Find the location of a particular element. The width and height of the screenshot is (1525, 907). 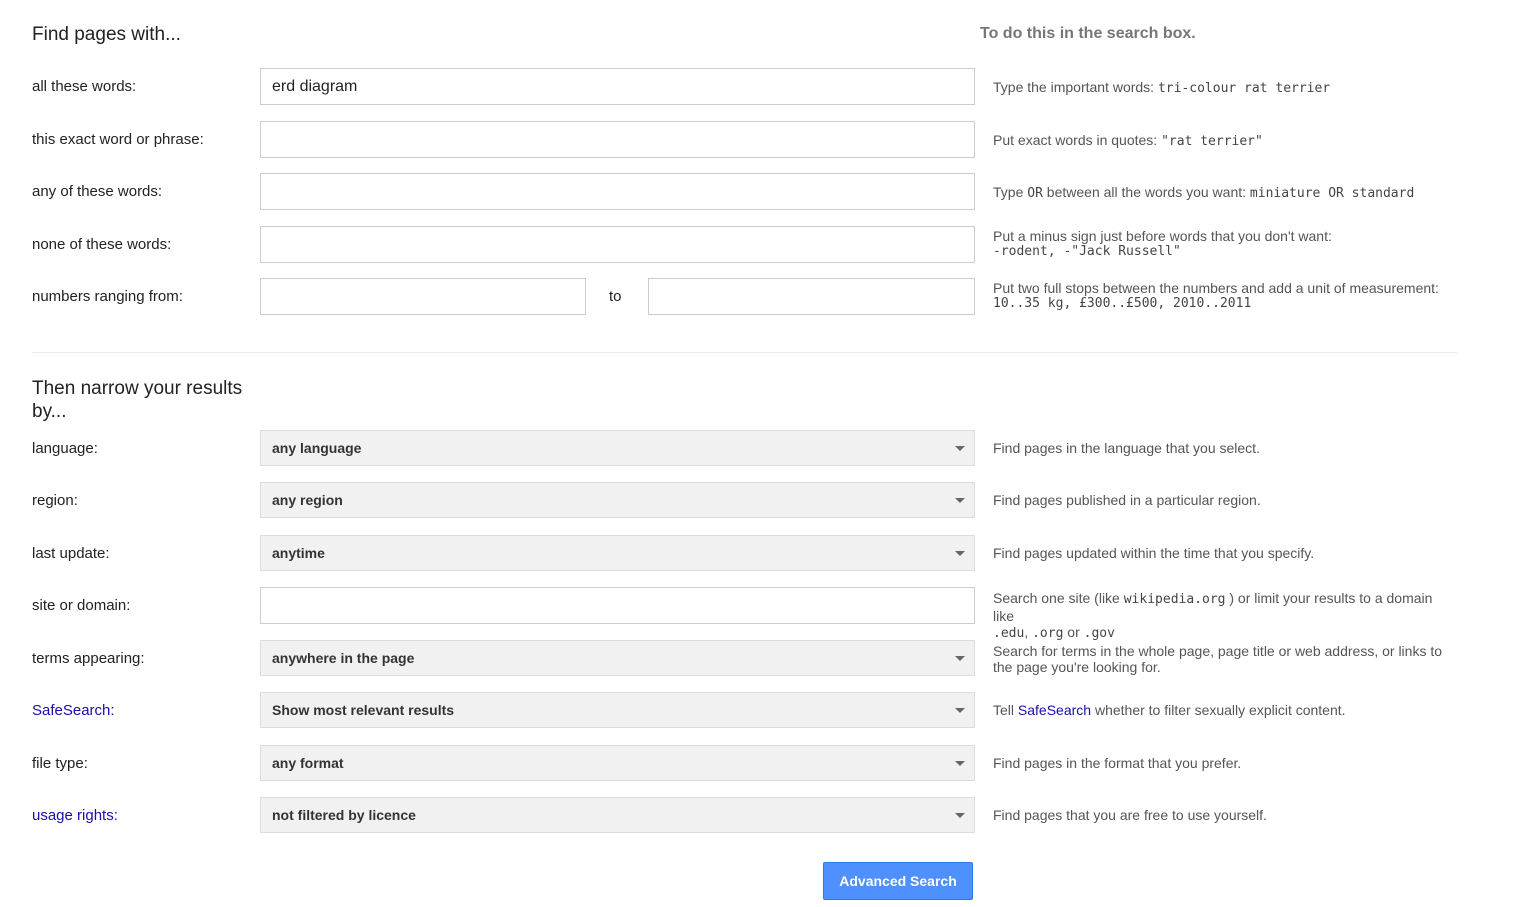

last-update-selected-value: anytime is located at coordinates (298, 553).